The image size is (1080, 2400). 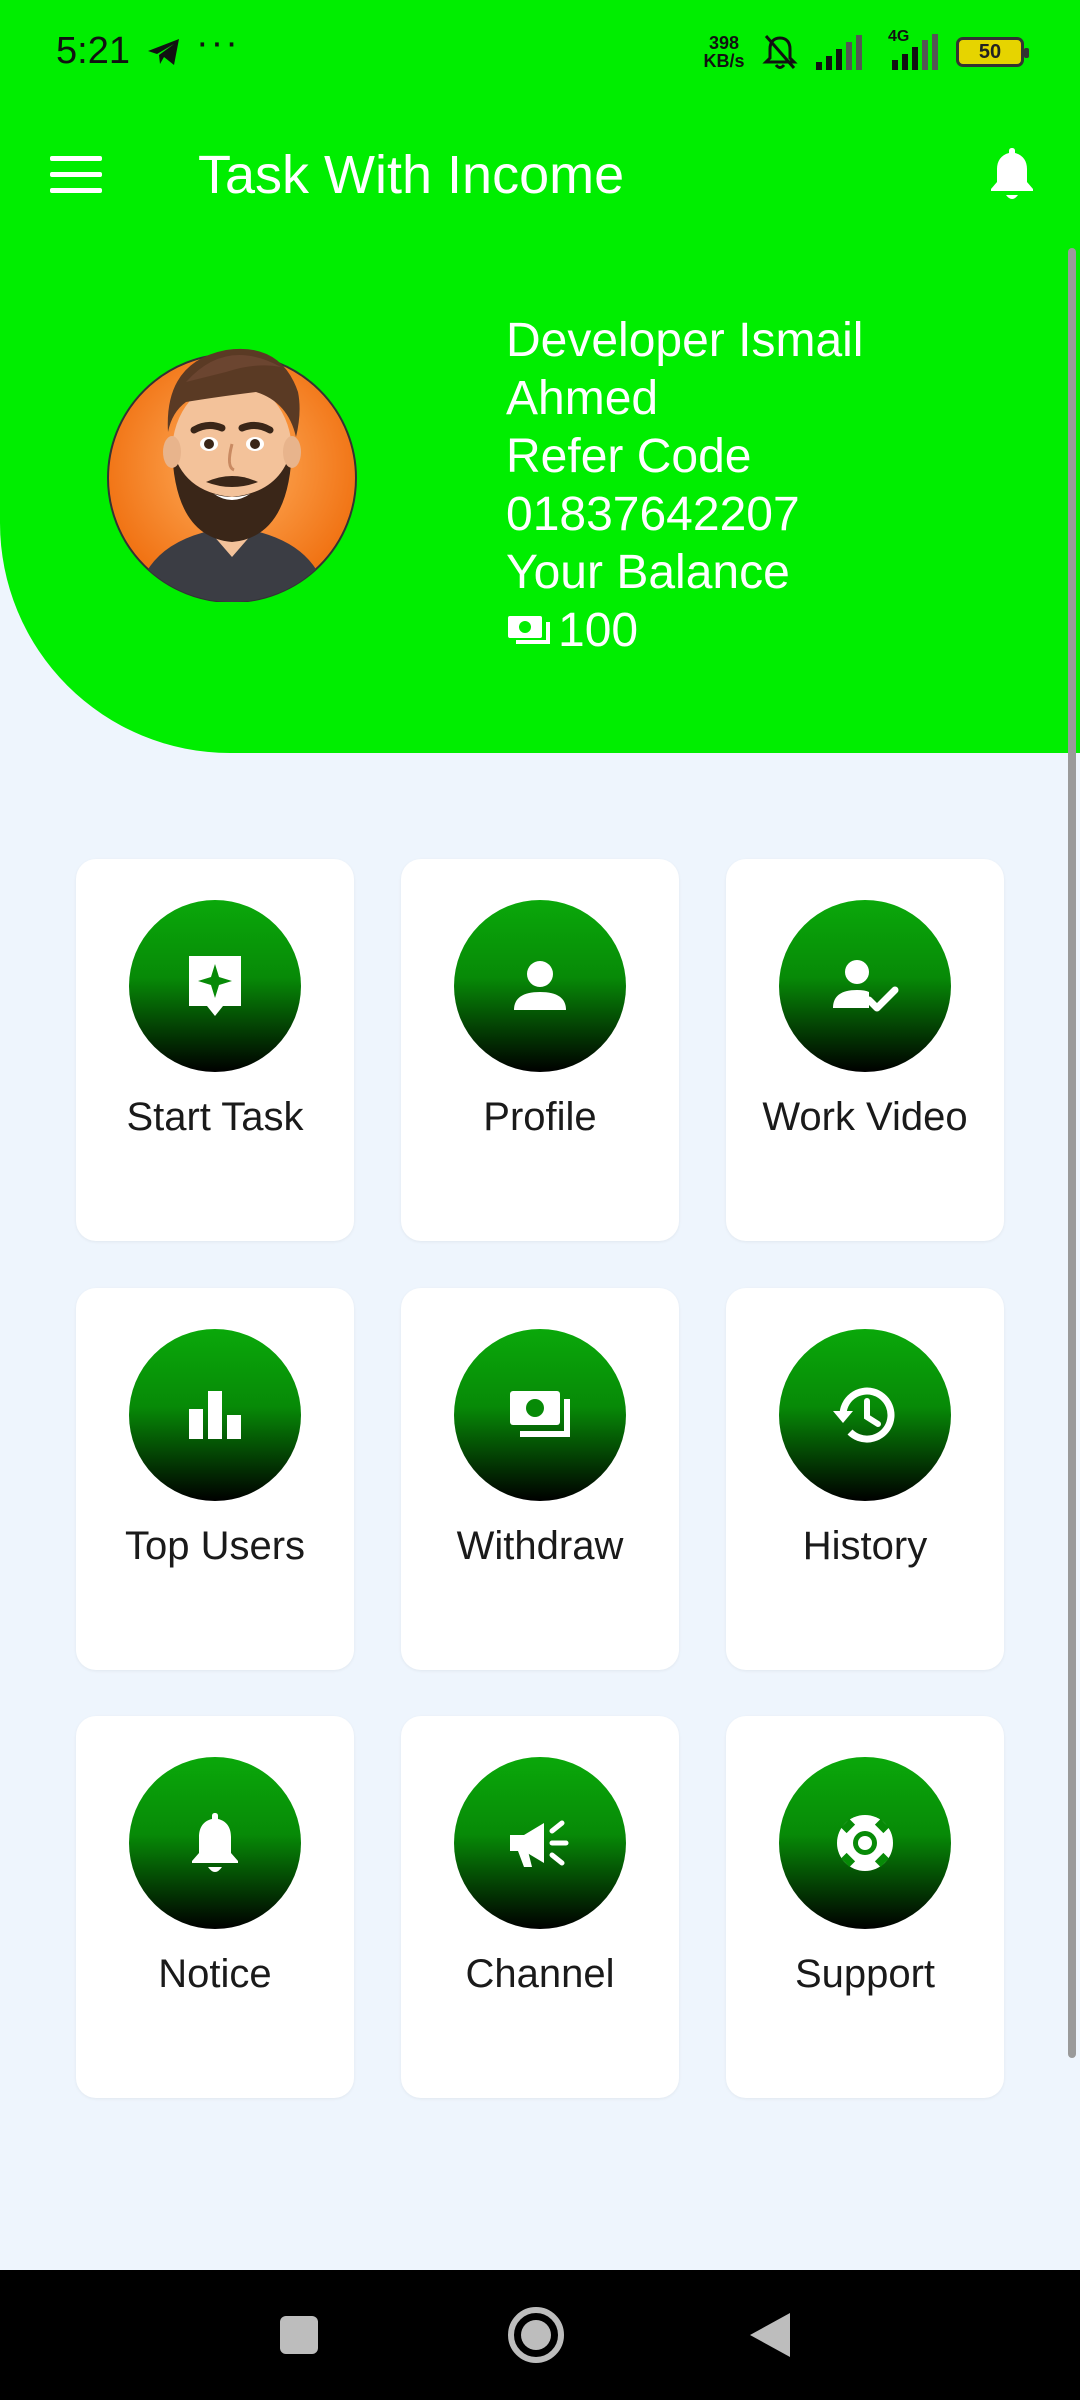 What do you see at coordinates (653, 514) in the screenshot?
I see `refer-code-value: 01837642207` at bounding box center [653, 514].